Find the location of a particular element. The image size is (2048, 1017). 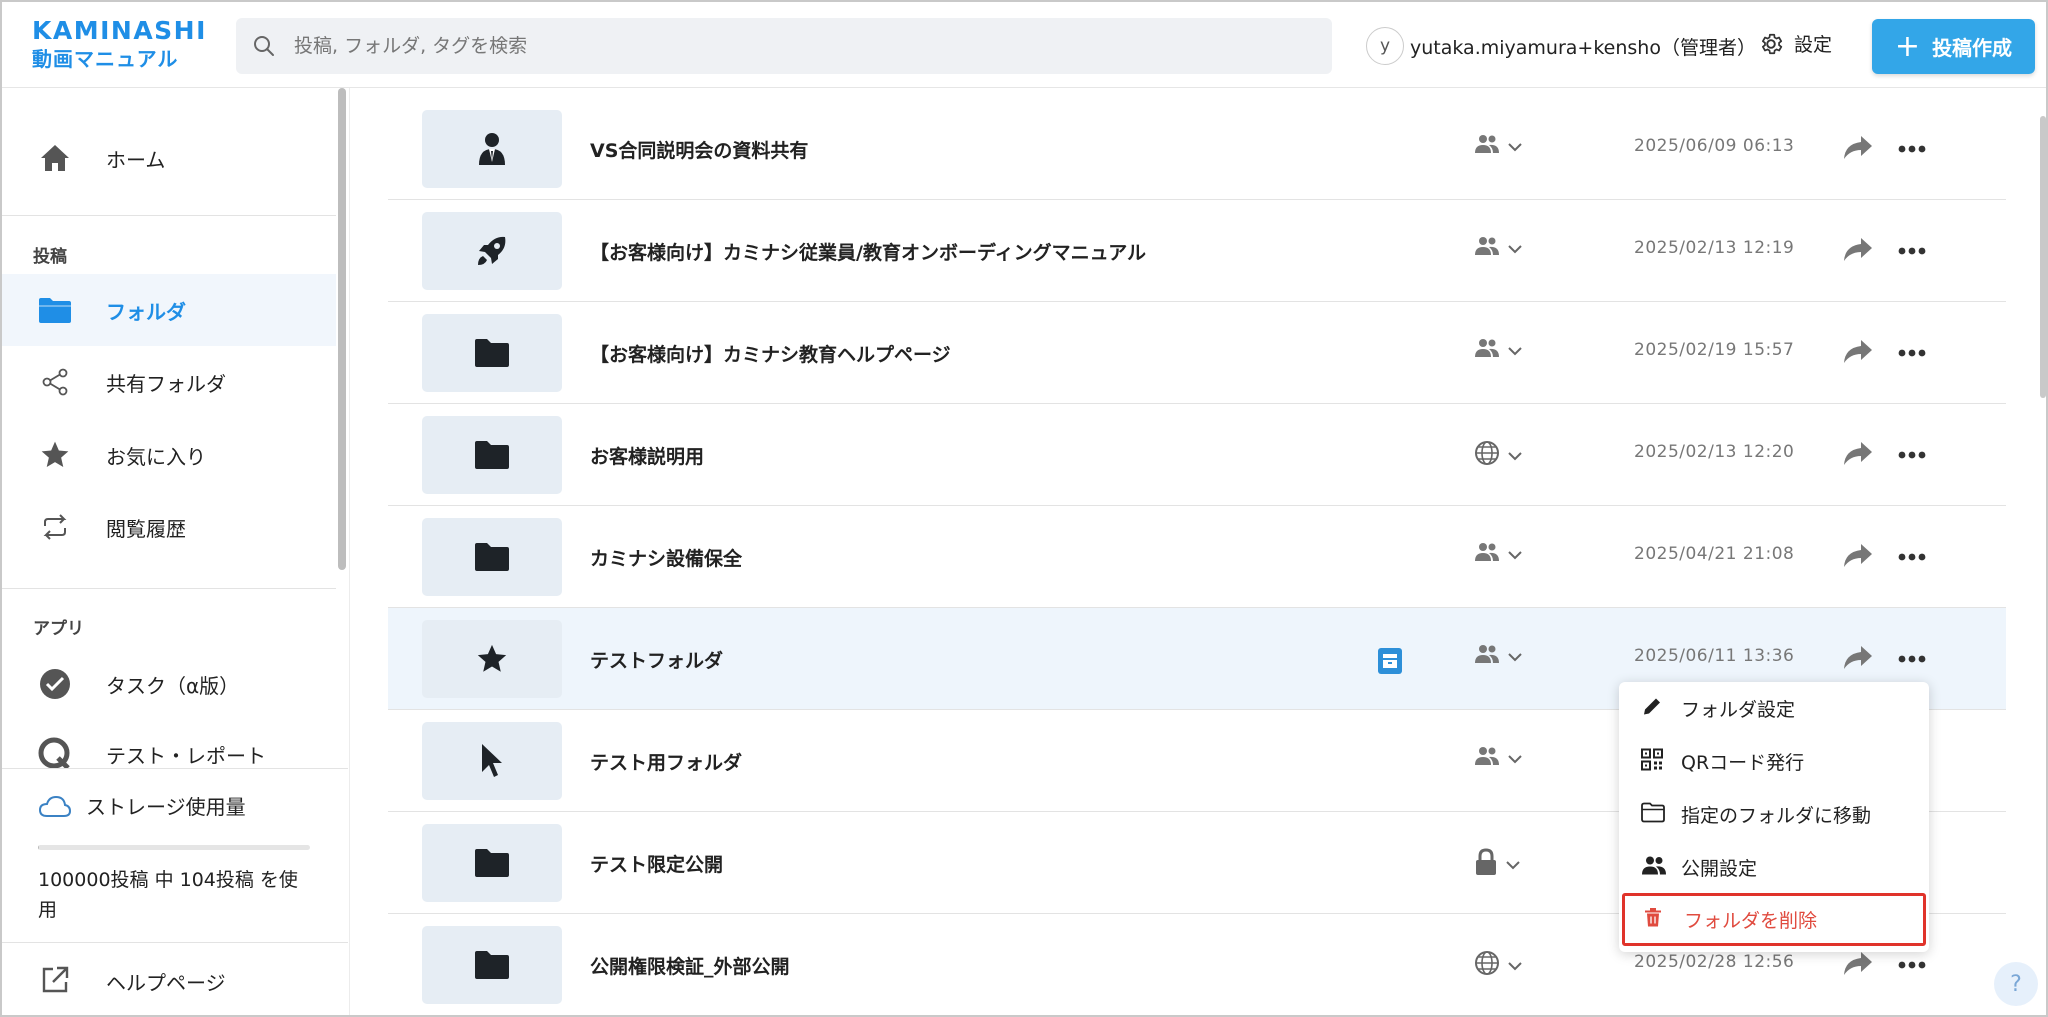

context-menu: フォルダ設定 QRコード発行 指定のフォルダに移動 公開設定 フォルダを削除 is located at coordinates (1774, 817).